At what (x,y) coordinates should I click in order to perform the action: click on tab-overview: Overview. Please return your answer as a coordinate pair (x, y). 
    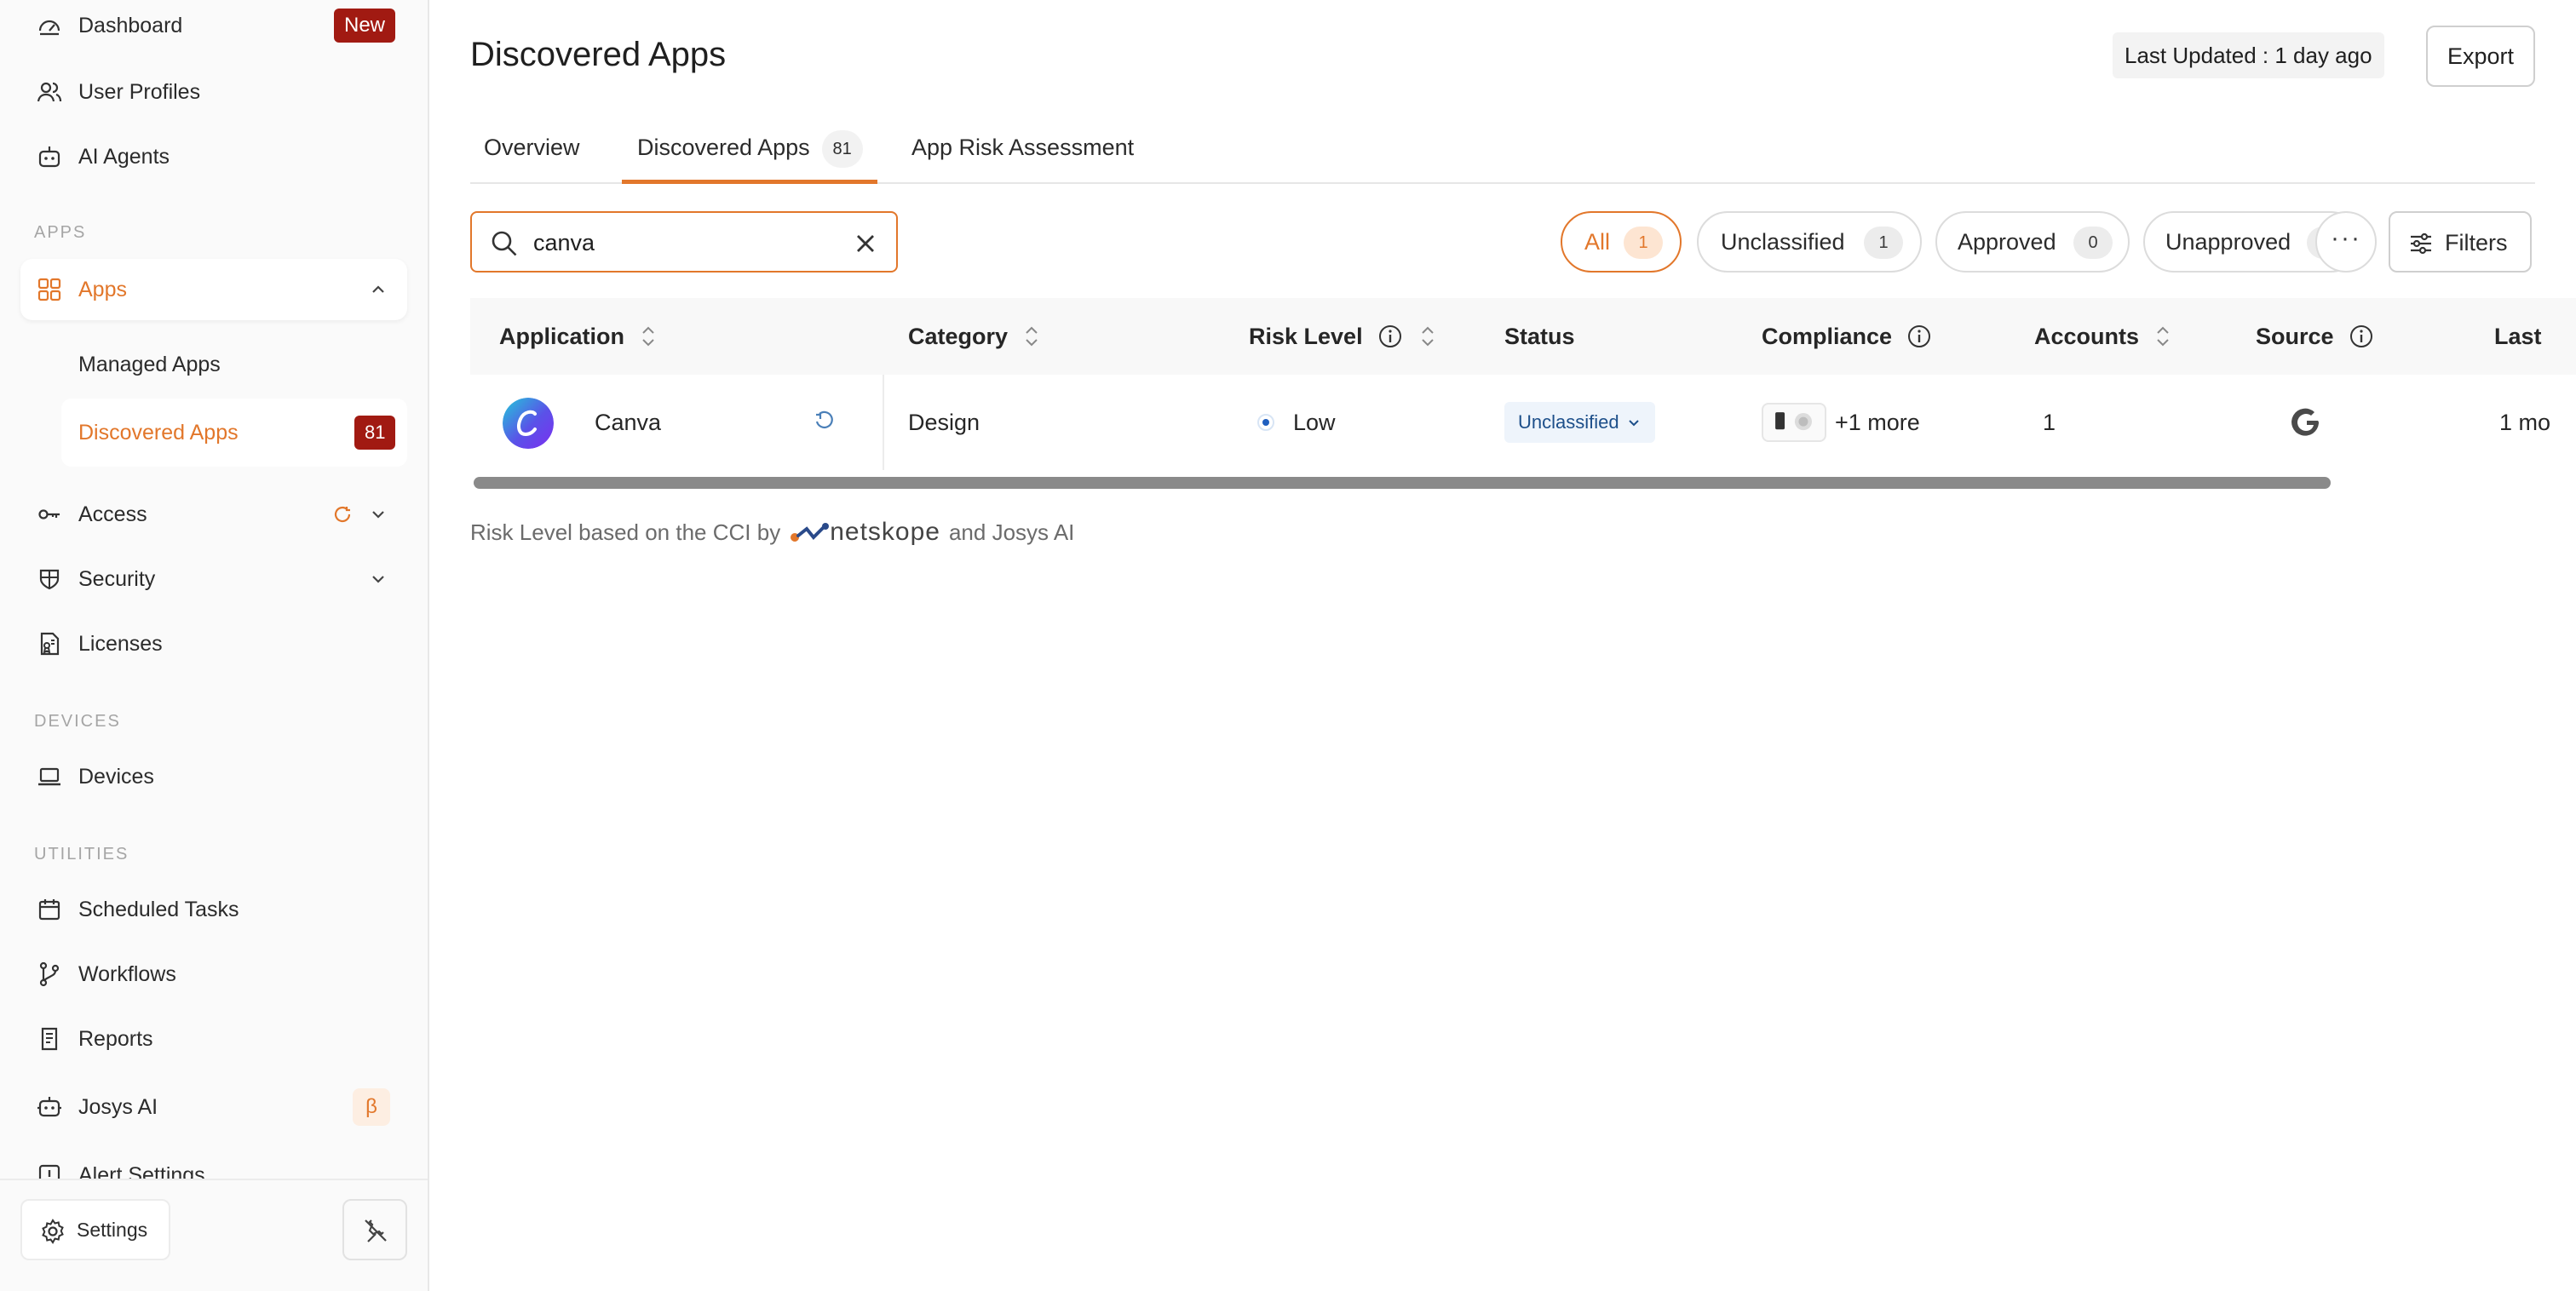
    Looking at the image, I should click on (532, 151).